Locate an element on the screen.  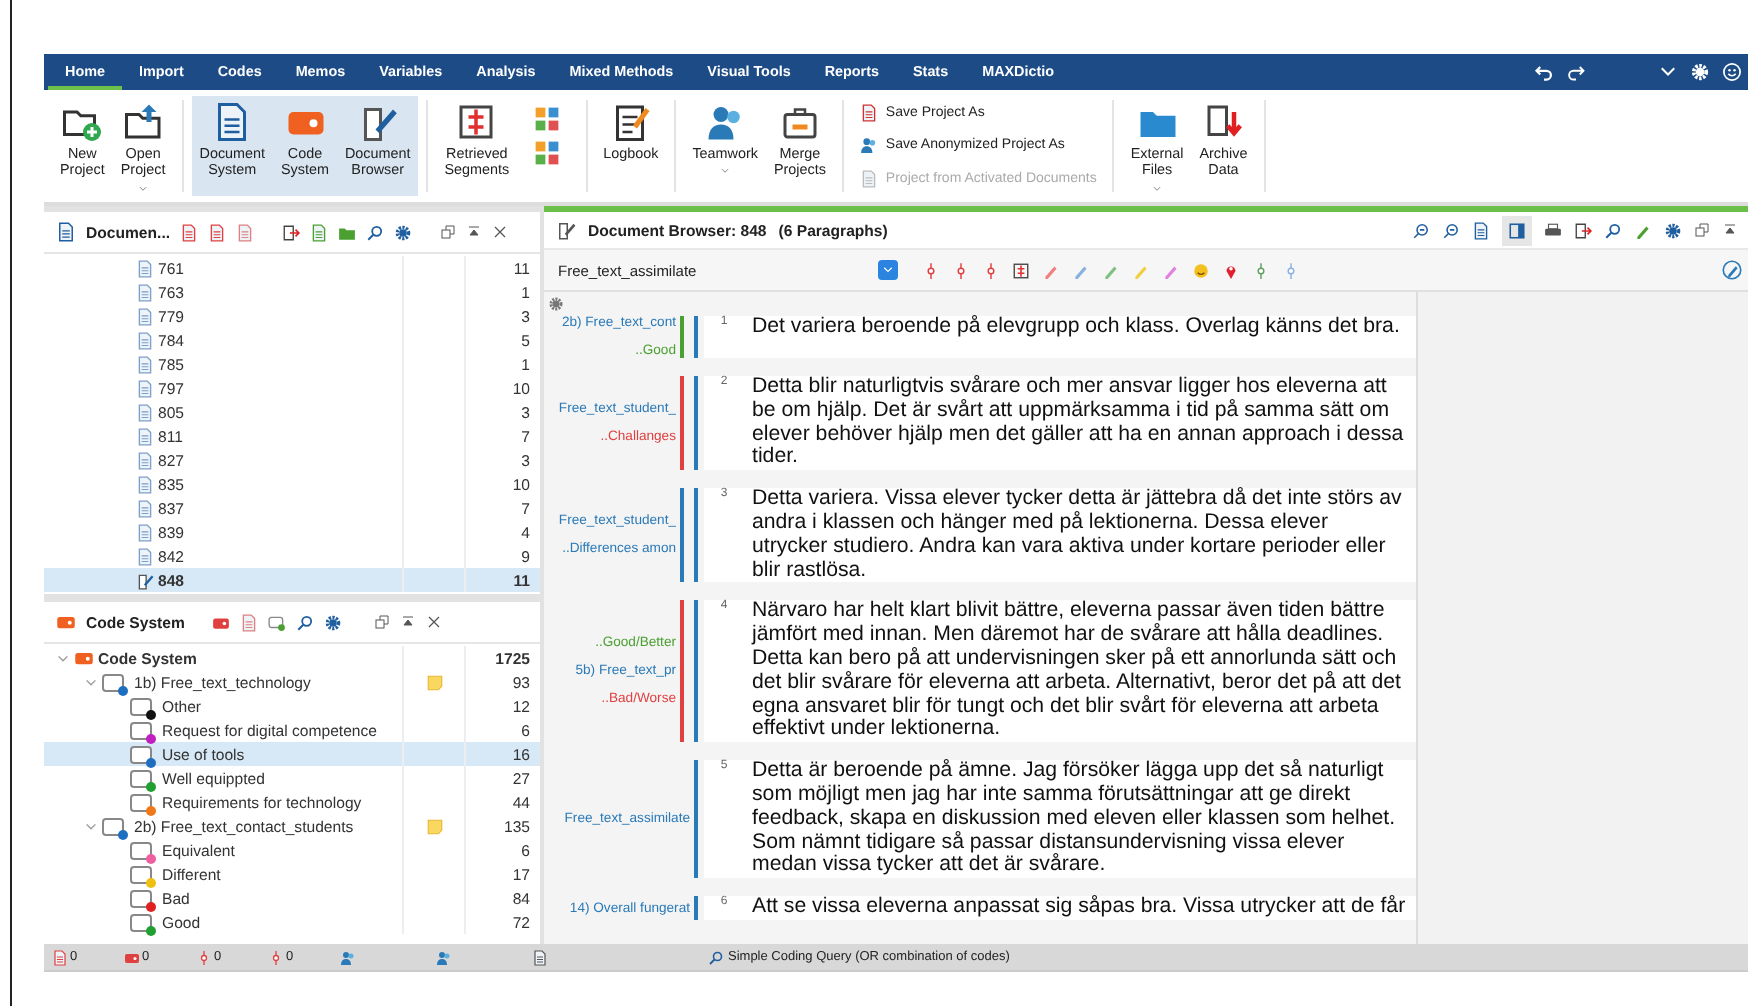
chevron-icon is located at coordinates (888, 270).